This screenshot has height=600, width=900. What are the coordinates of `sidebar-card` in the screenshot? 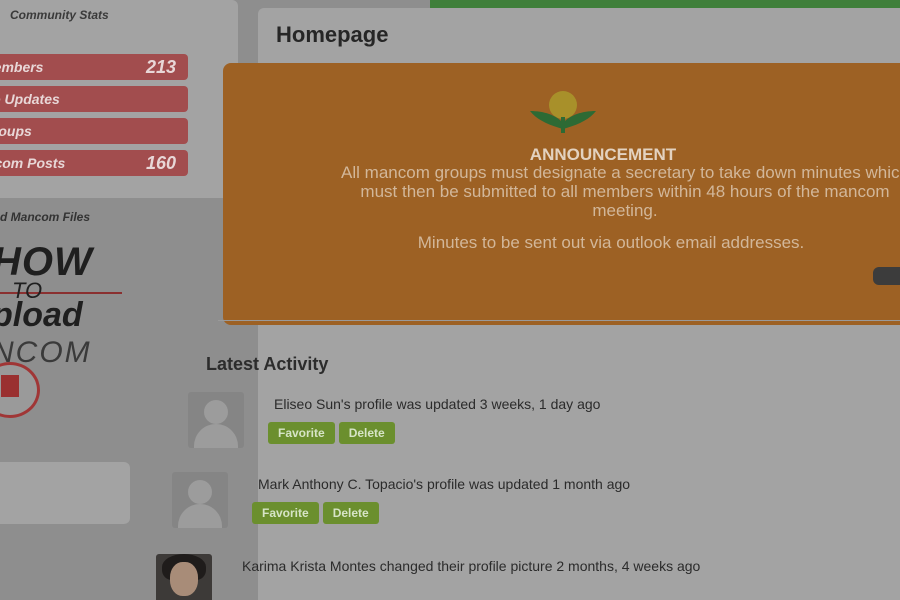 It's located at (65, 493).